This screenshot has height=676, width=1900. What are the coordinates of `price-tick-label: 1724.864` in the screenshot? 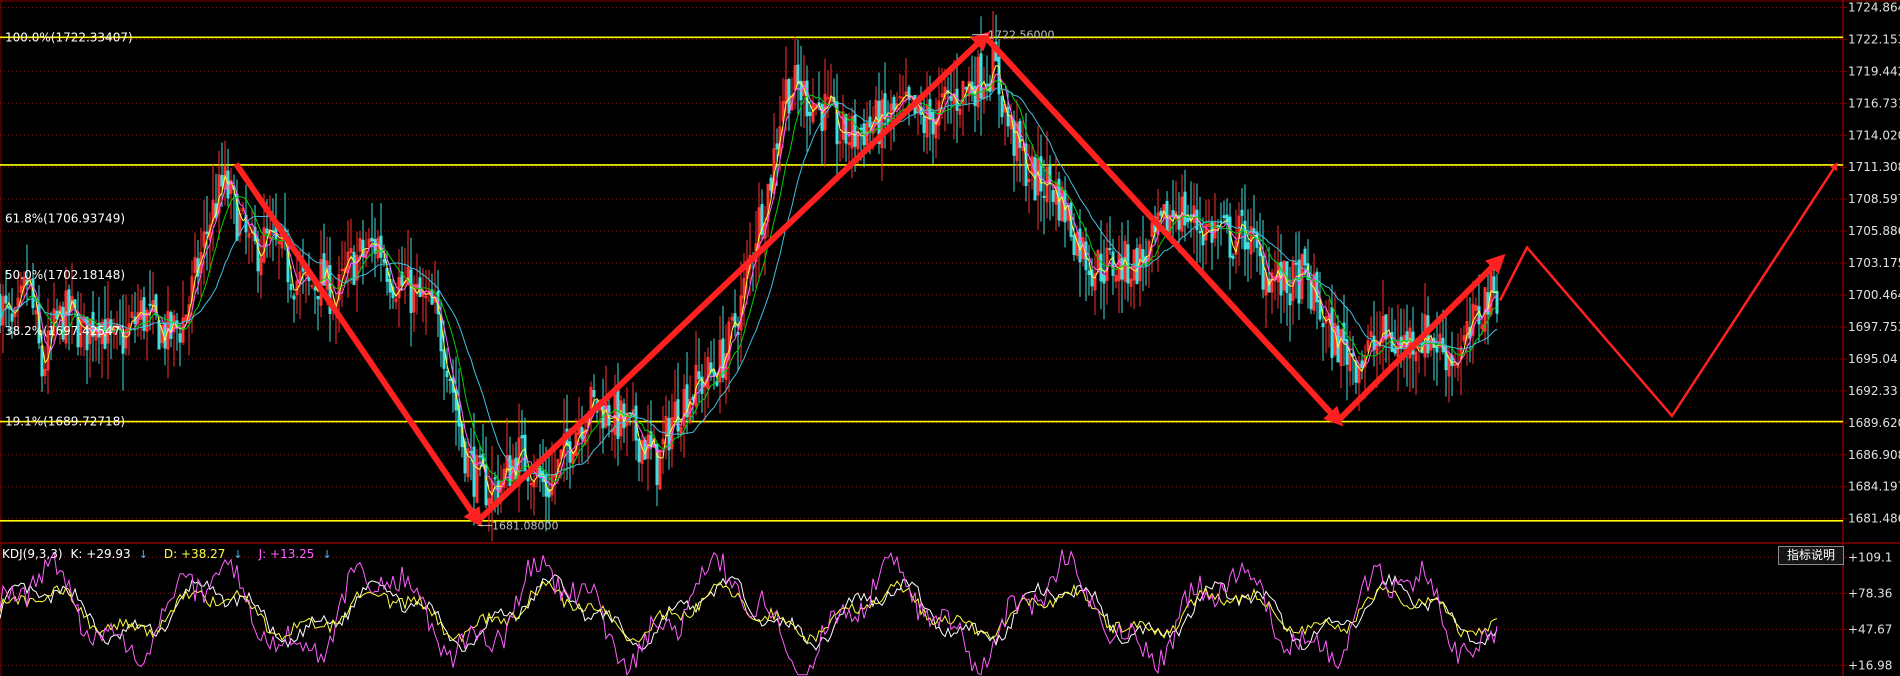 It's located at (1874, 7).